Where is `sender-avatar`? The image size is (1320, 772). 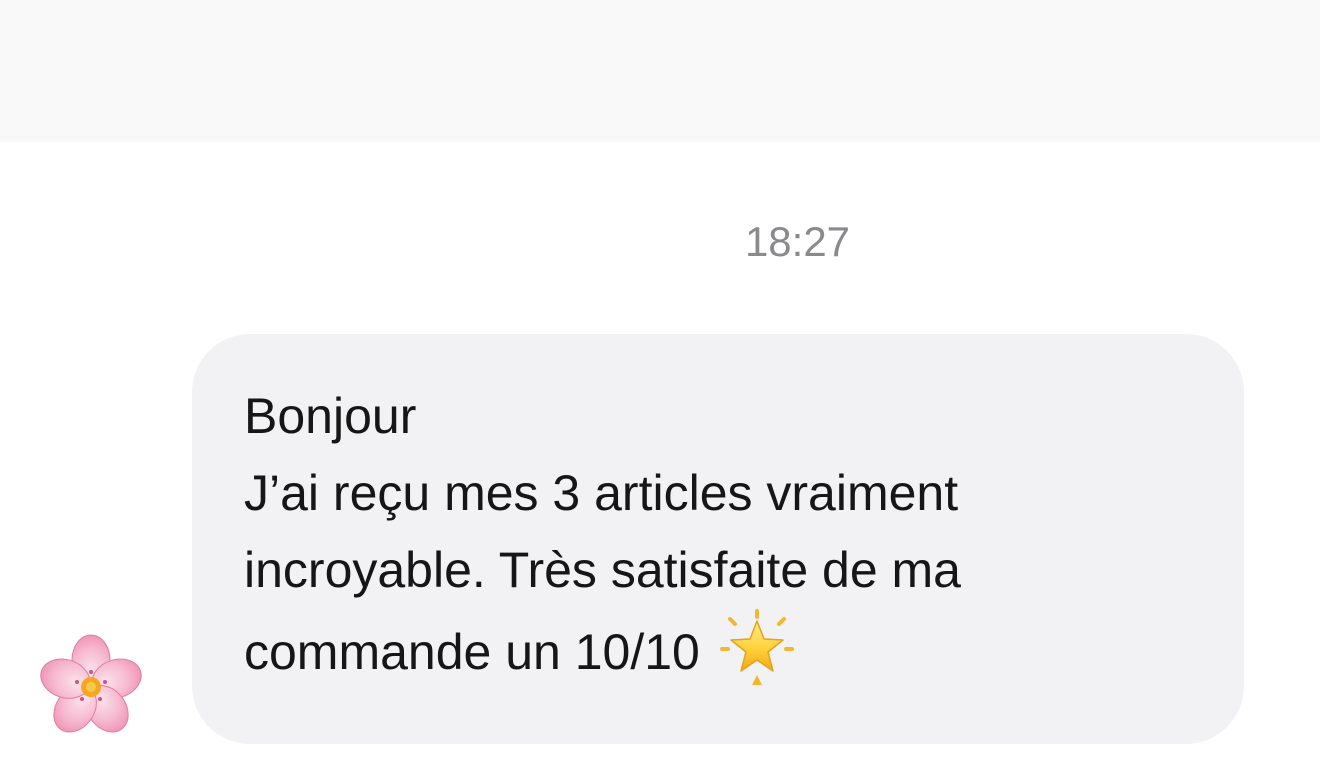 sender-avatar is located at coordinates (91, 687).